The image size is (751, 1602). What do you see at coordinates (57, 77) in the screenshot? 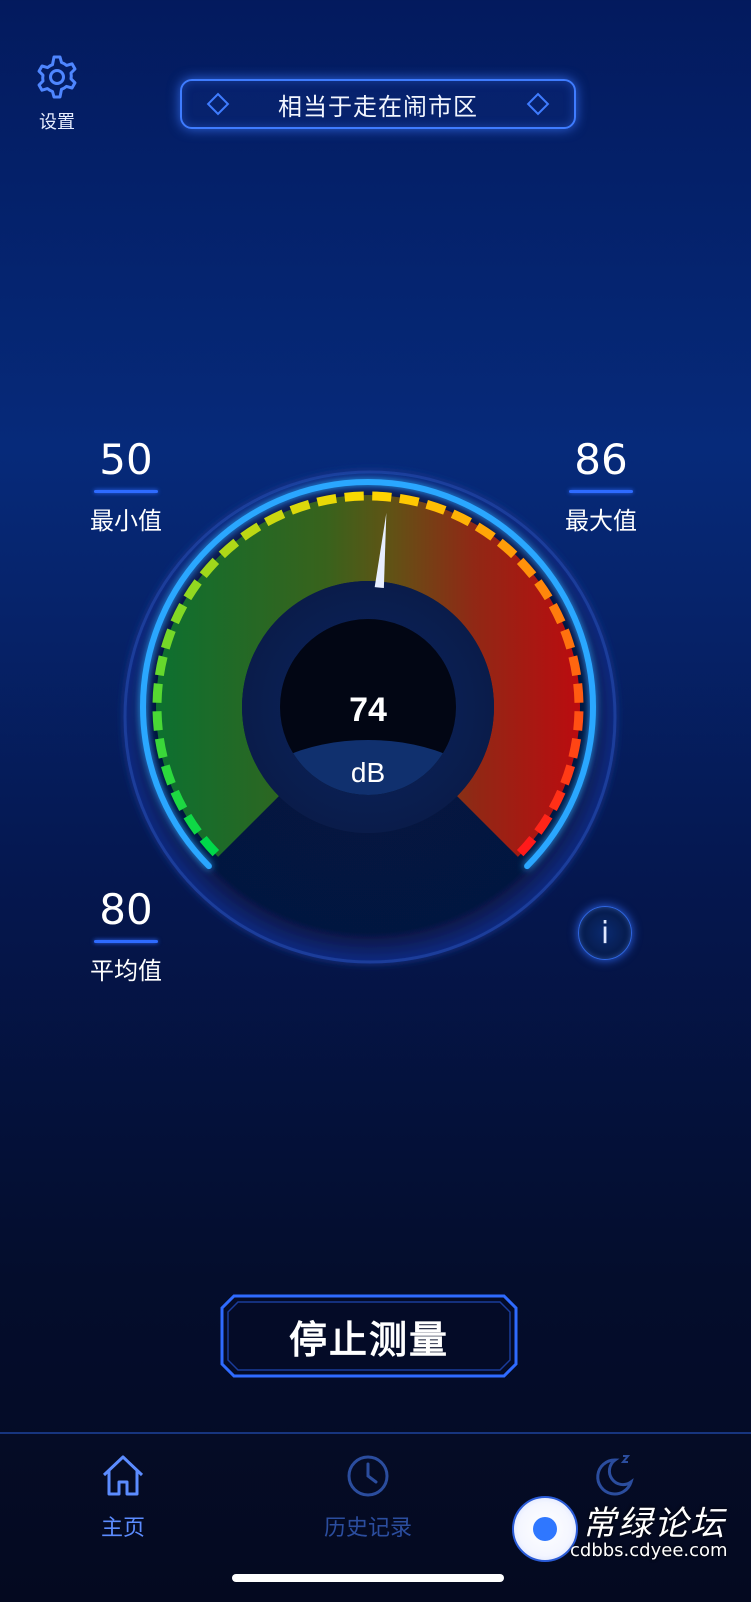
I see `gear-icon` at bounding box center [57, 77].